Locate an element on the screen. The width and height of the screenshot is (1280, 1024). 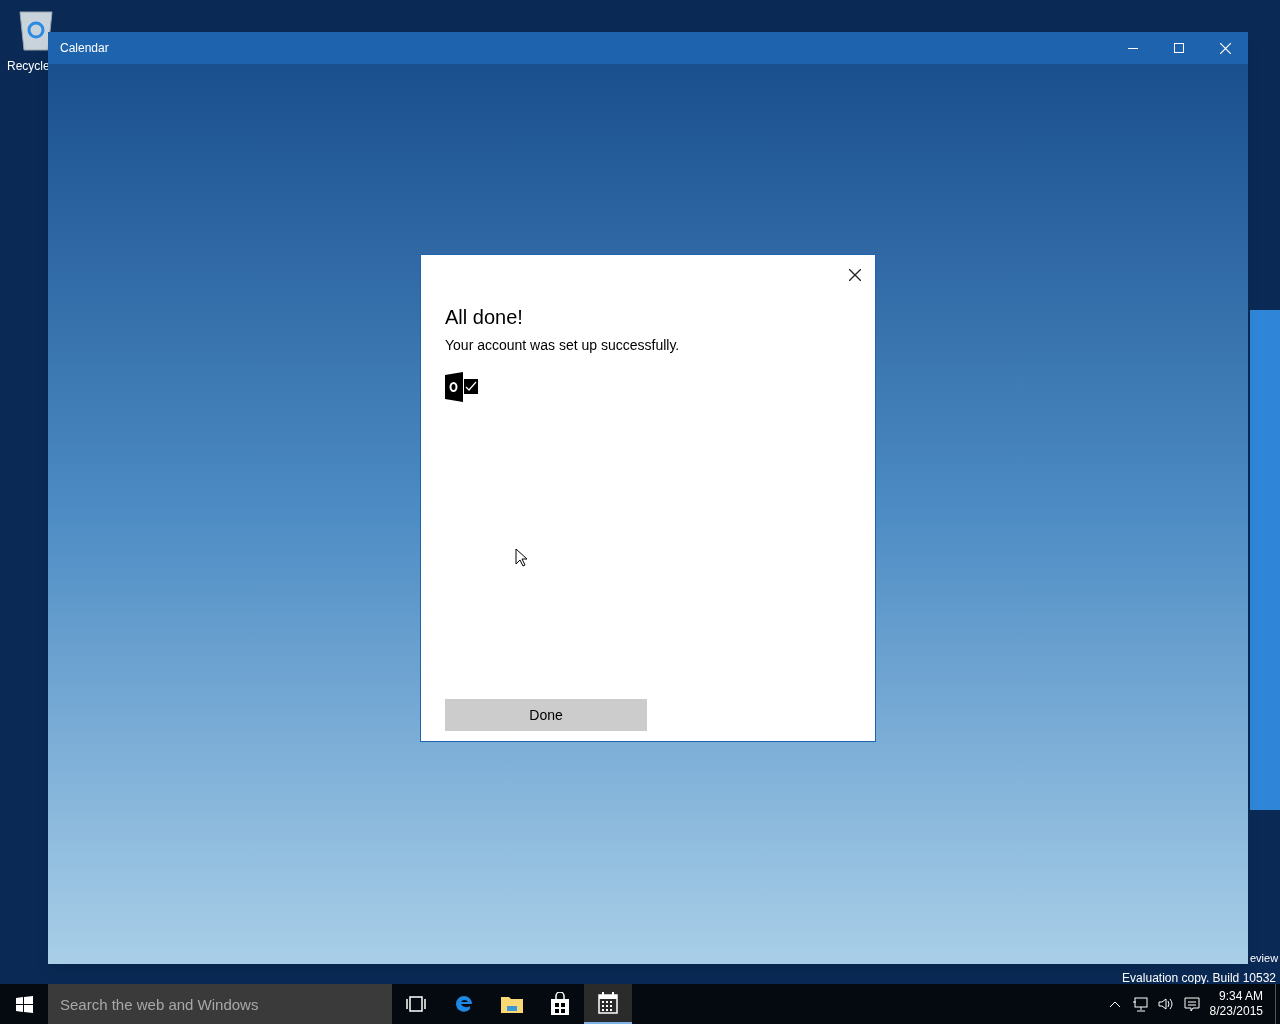
windows-logo-icon is located at coordinates (24, 1004).